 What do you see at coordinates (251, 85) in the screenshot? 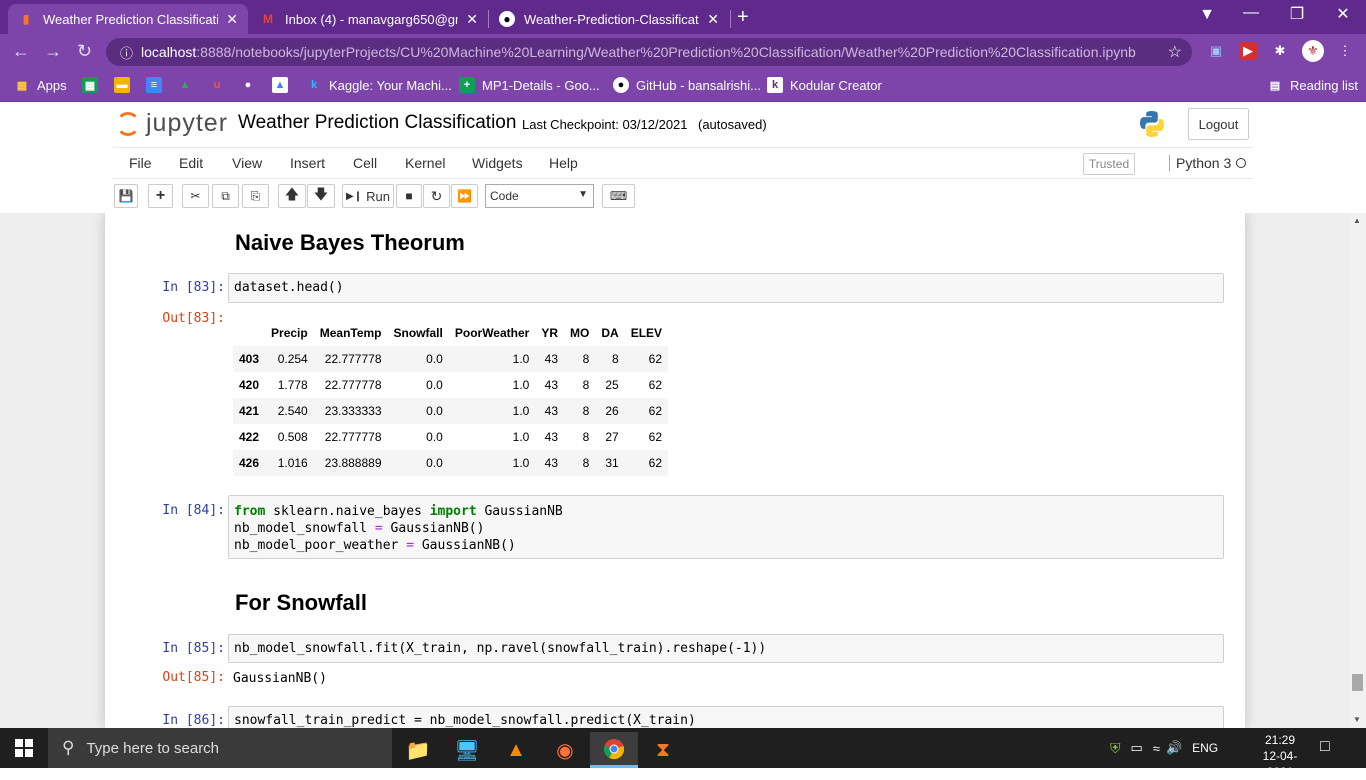
I see `bookmark-globe: ●` at bounding box center [251, 85].